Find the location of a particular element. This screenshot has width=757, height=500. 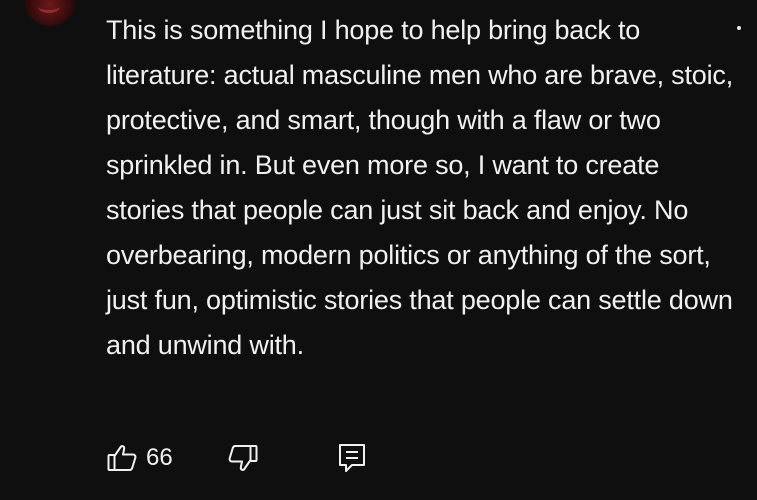

reply-button is located at coordinates (352, 458).